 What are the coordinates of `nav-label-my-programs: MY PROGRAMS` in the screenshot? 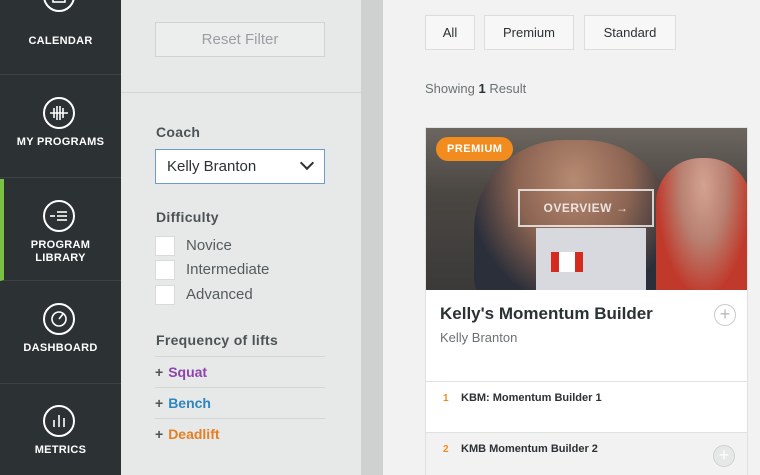 It's located at (60, 142).